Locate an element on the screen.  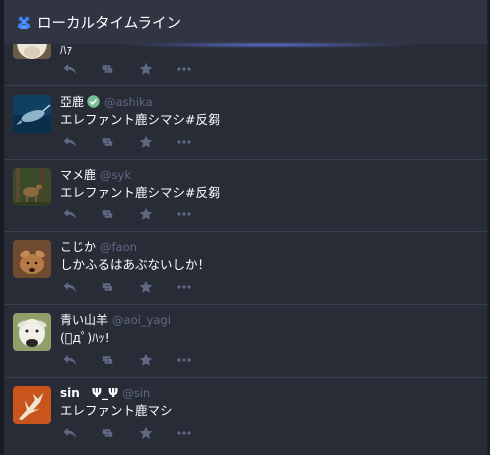
fawn-avatar is located at coordinates (32, 259).